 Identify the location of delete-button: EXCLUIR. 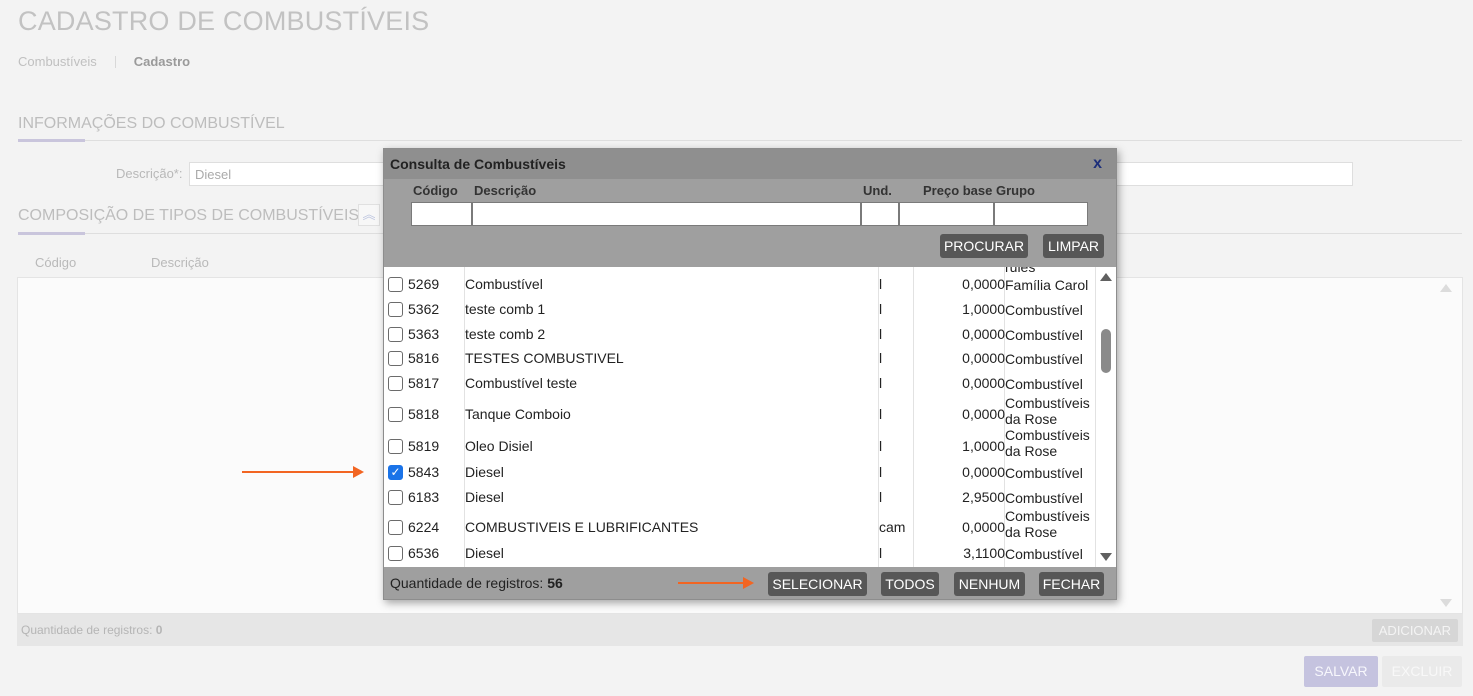
(1422, 671).